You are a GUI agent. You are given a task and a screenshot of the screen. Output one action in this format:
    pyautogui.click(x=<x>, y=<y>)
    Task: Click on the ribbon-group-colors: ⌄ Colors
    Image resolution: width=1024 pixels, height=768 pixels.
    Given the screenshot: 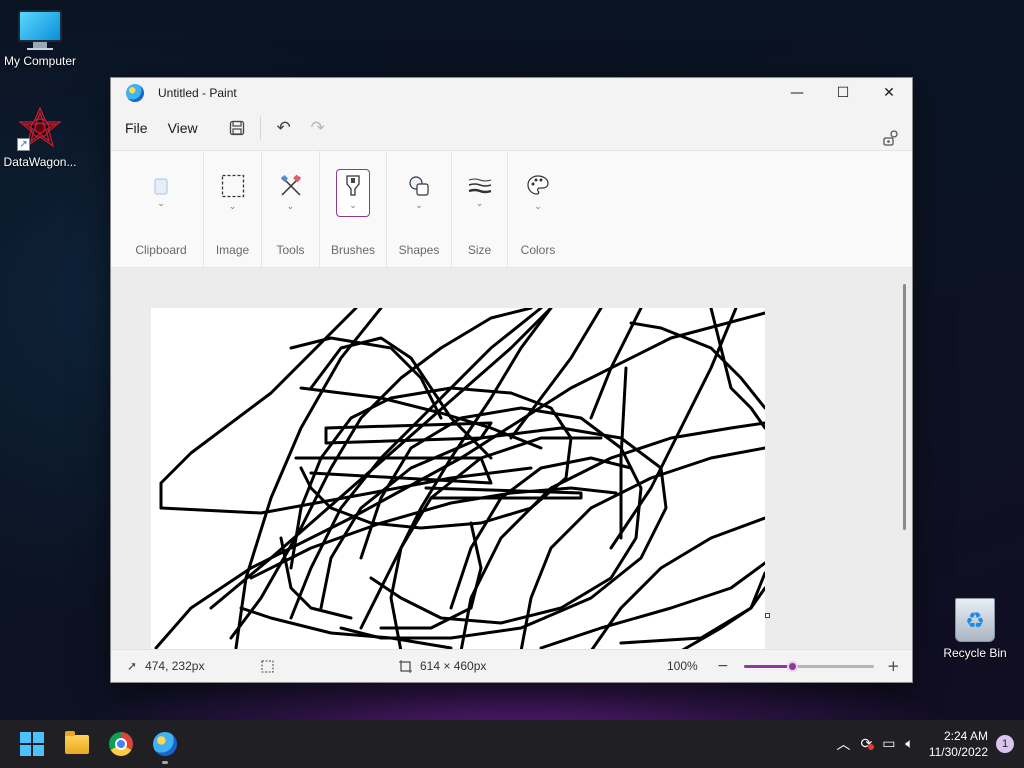 What is the action you would take?
    pyautogui.click(x=538, y=209)
    